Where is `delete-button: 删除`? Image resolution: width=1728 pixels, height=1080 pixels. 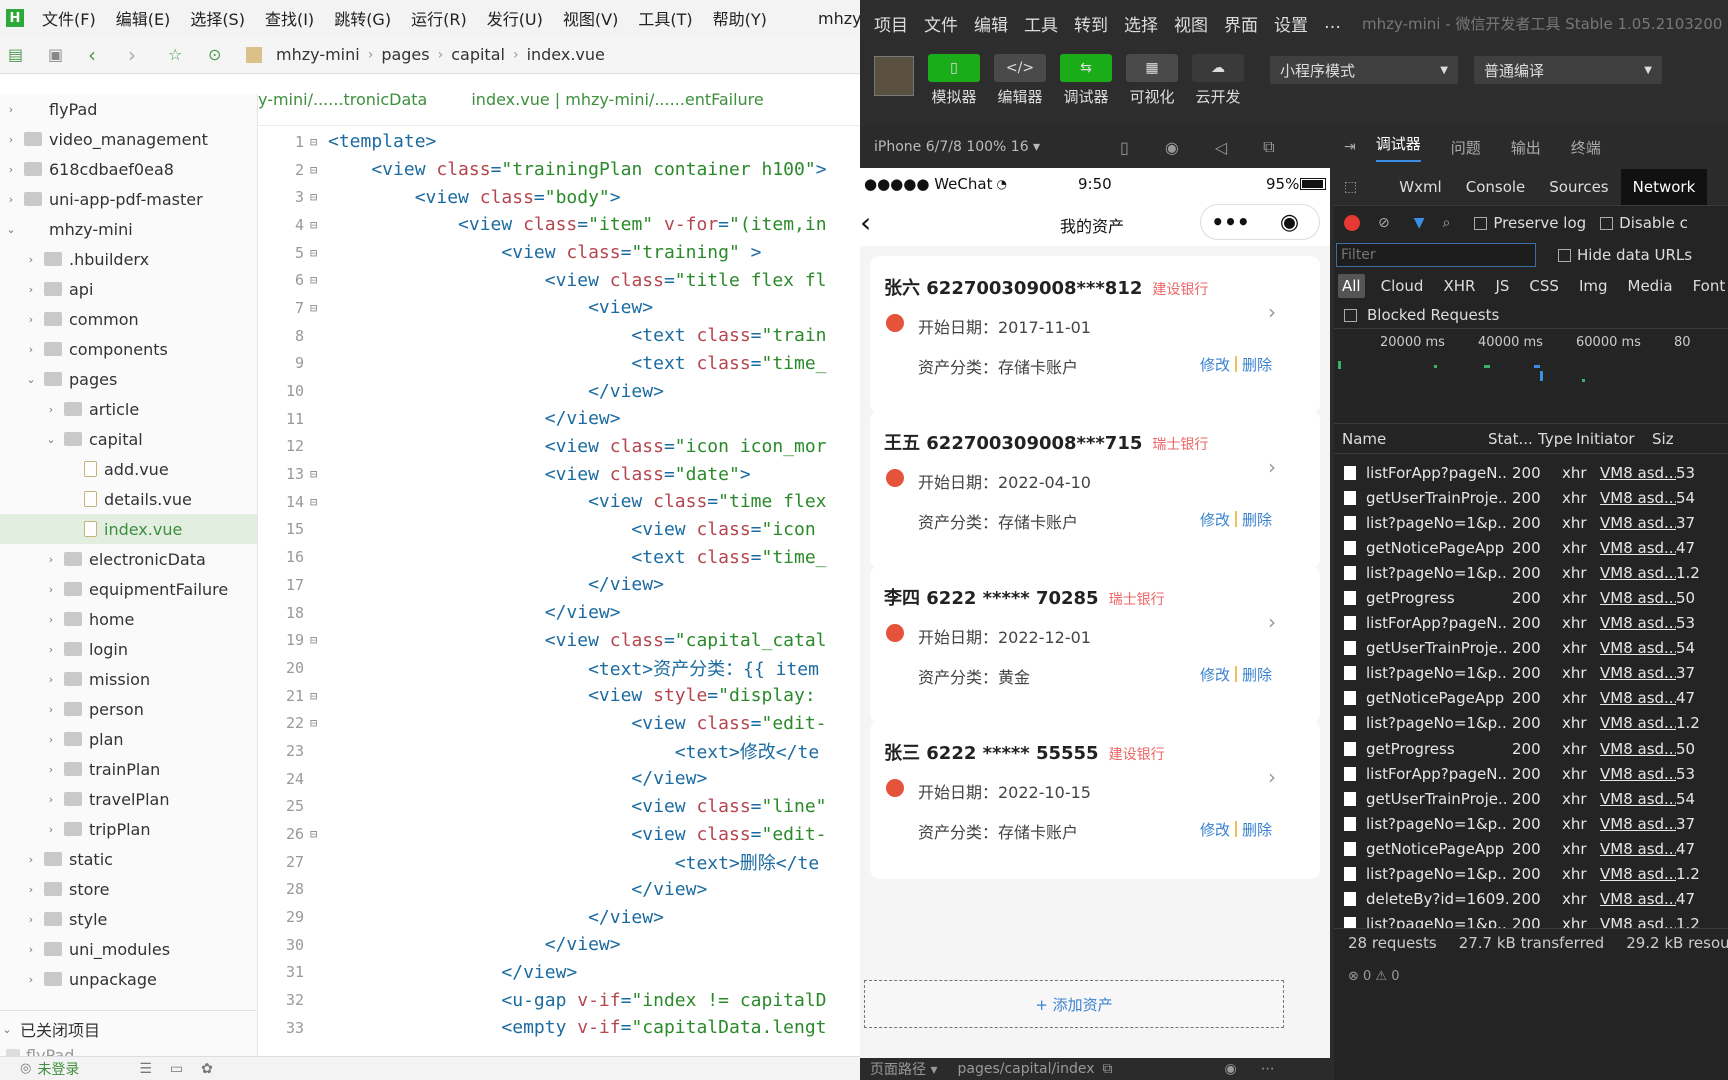
delete-button: 删除 is located at coordinates (1257, 519).